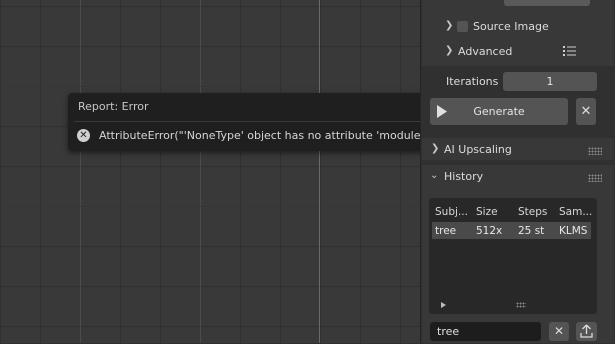  What do you see at coordinates (446, 231) in the screenshot?
I see `table-cell: tree` at bounding box center [446, 231].